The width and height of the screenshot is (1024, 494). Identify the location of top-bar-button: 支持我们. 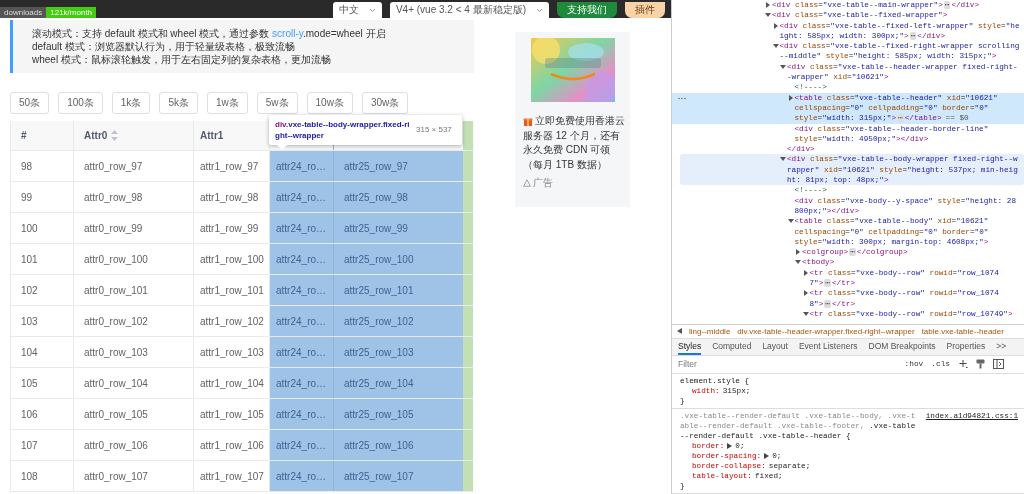
(587, 10).